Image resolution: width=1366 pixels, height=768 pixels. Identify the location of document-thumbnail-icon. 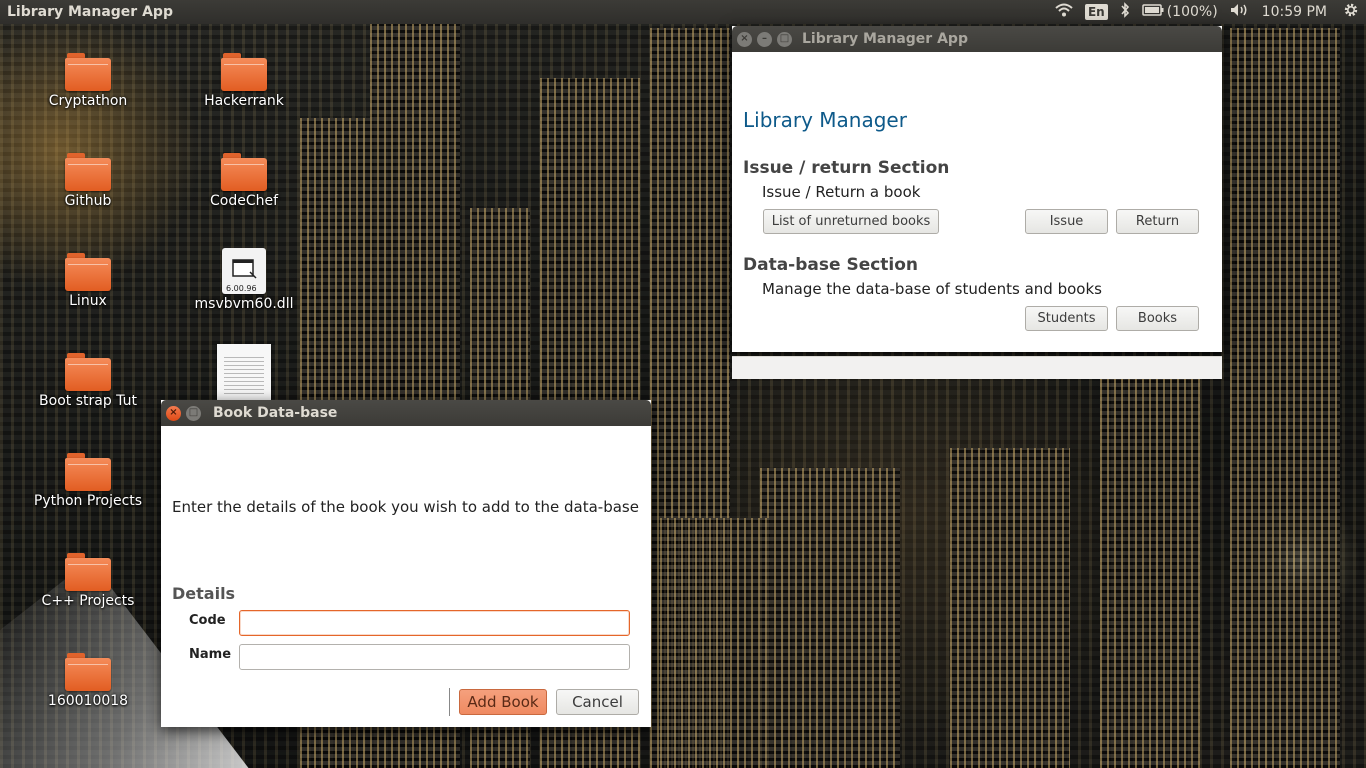
(244, 373).